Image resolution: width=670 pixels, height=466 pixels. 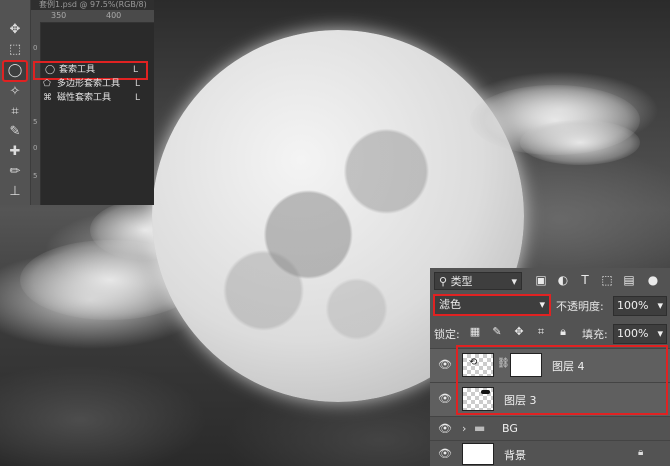 What do you see at coordinates (15, 172) in the screenshot?
I see `brush-tool-icon: ✏` at bounding box center [15, 172].